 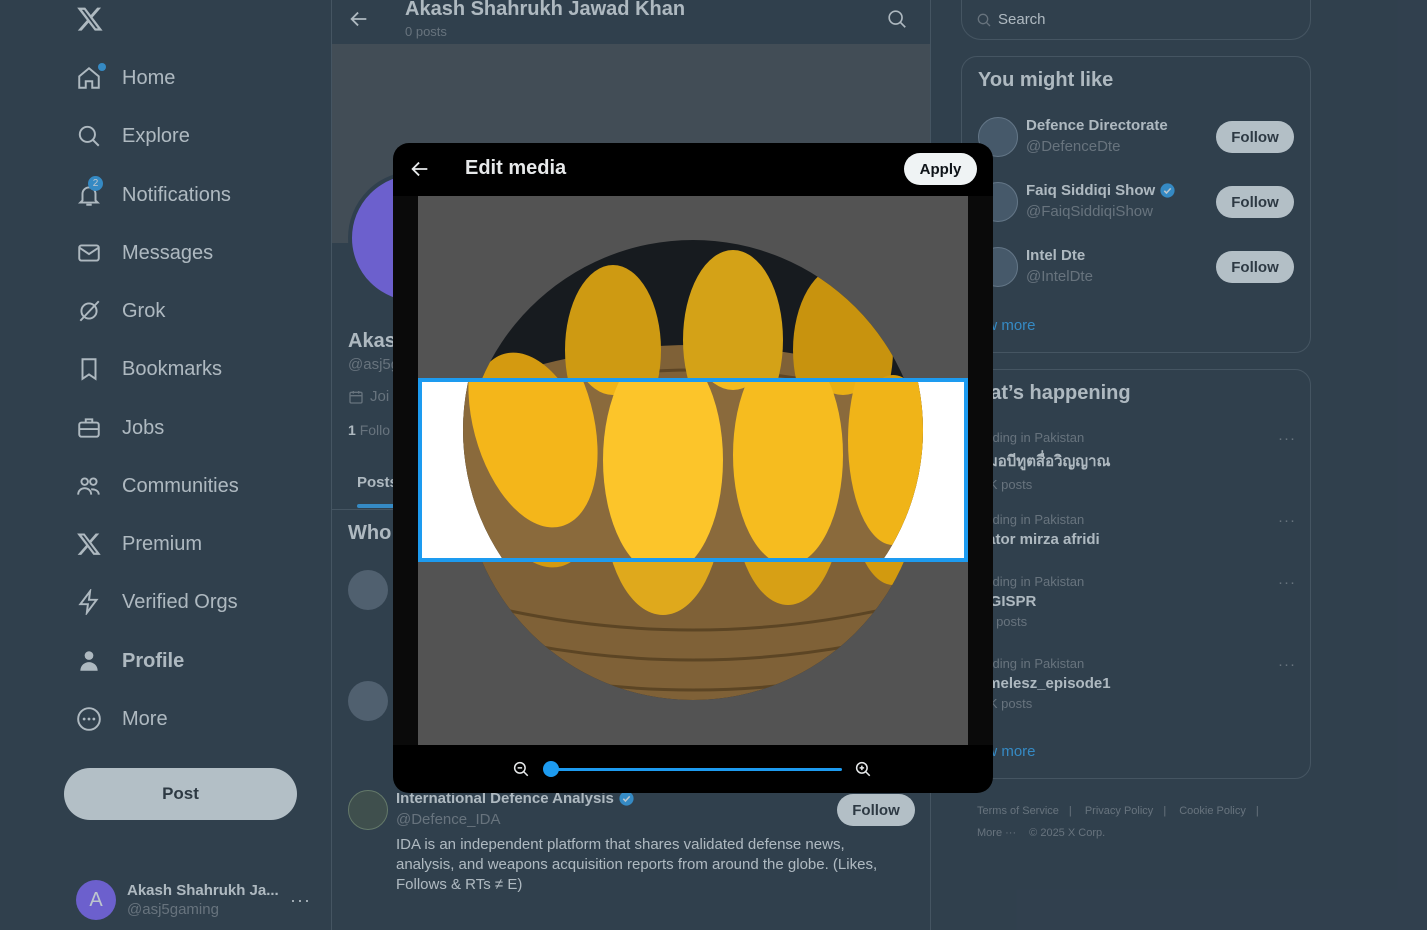 I want to click on crop-frame, so click(x=693, y=470).